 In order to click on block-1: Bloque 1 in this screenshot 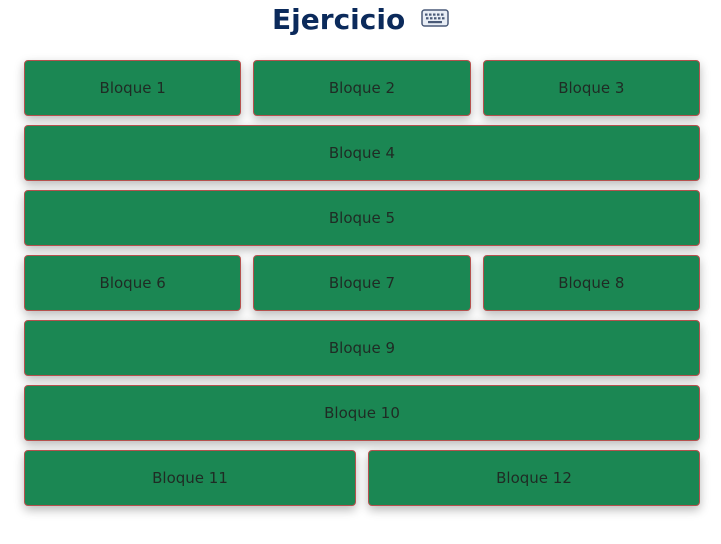, I will do `click(133, 88)`.